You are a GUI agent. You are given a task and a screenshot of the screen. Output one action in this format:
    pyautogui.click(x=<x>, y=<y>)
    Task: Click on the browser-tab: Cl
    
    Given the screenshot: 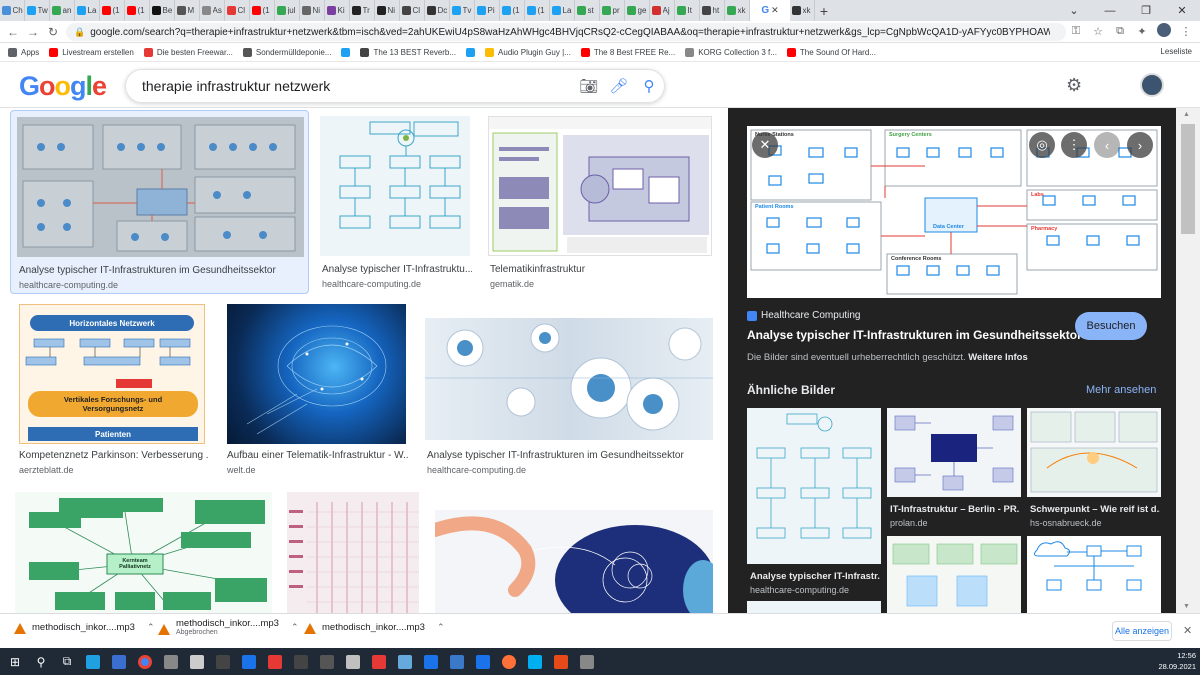 What is the action you would take?
    pyautogui.click(x=237, y=10)
    